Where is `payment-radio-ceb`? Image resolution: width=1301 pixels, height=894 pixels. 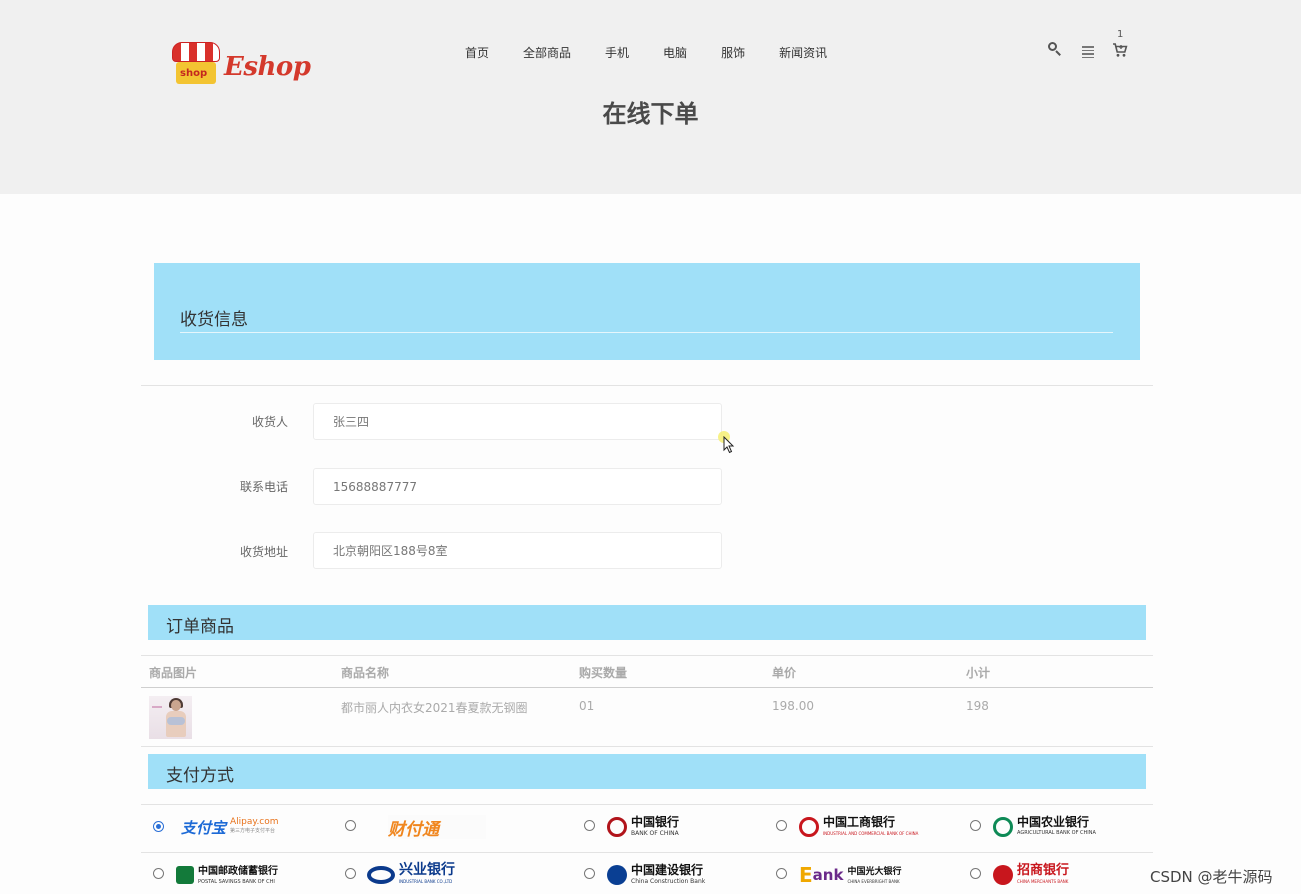
payment-radio-ceb is located at coordinates (781, 873).